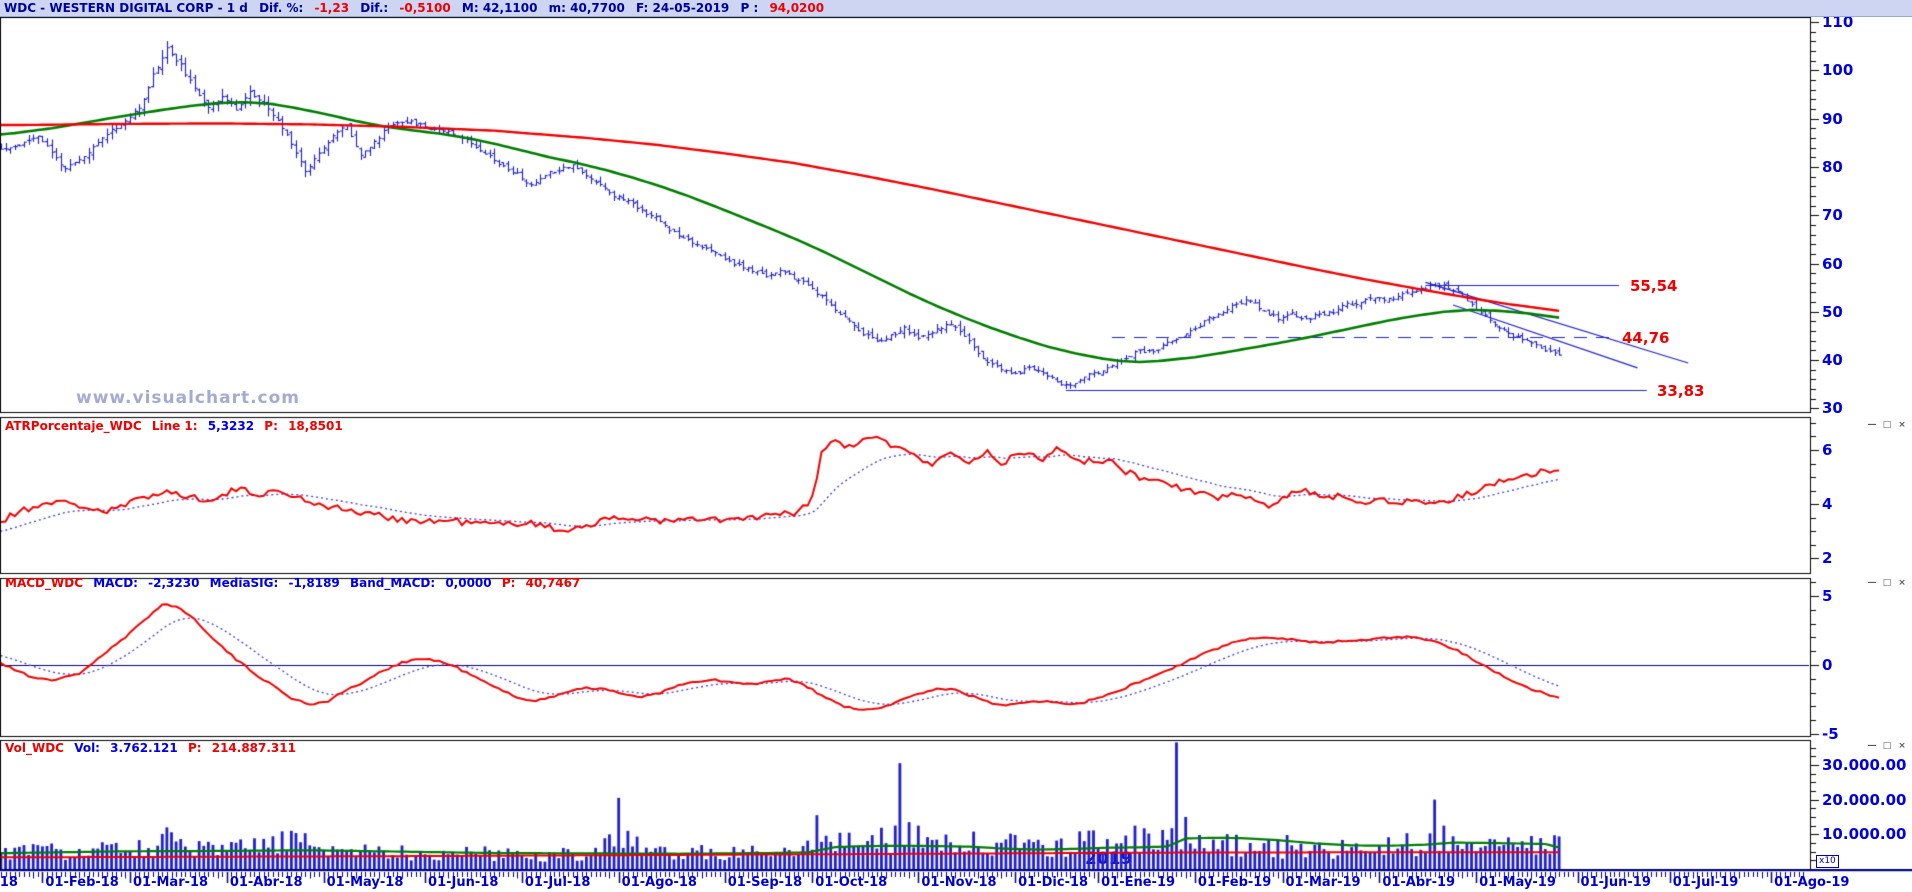 The width and height of the screenshot is (1912, 892). I want to click on session-high: M: 42,1100, so click(499, 8).